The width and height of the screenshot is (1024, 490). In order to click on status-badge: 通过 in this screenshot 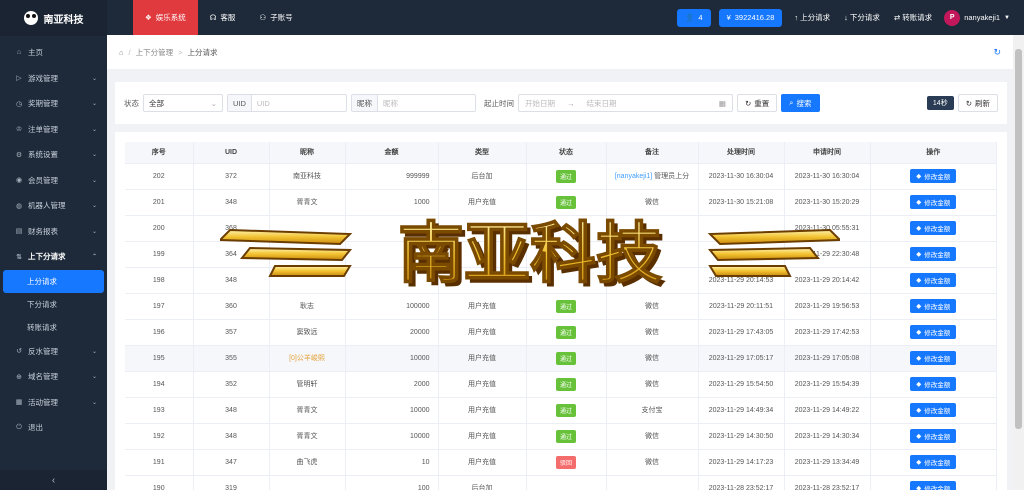, I will do `click(565, 410)`.